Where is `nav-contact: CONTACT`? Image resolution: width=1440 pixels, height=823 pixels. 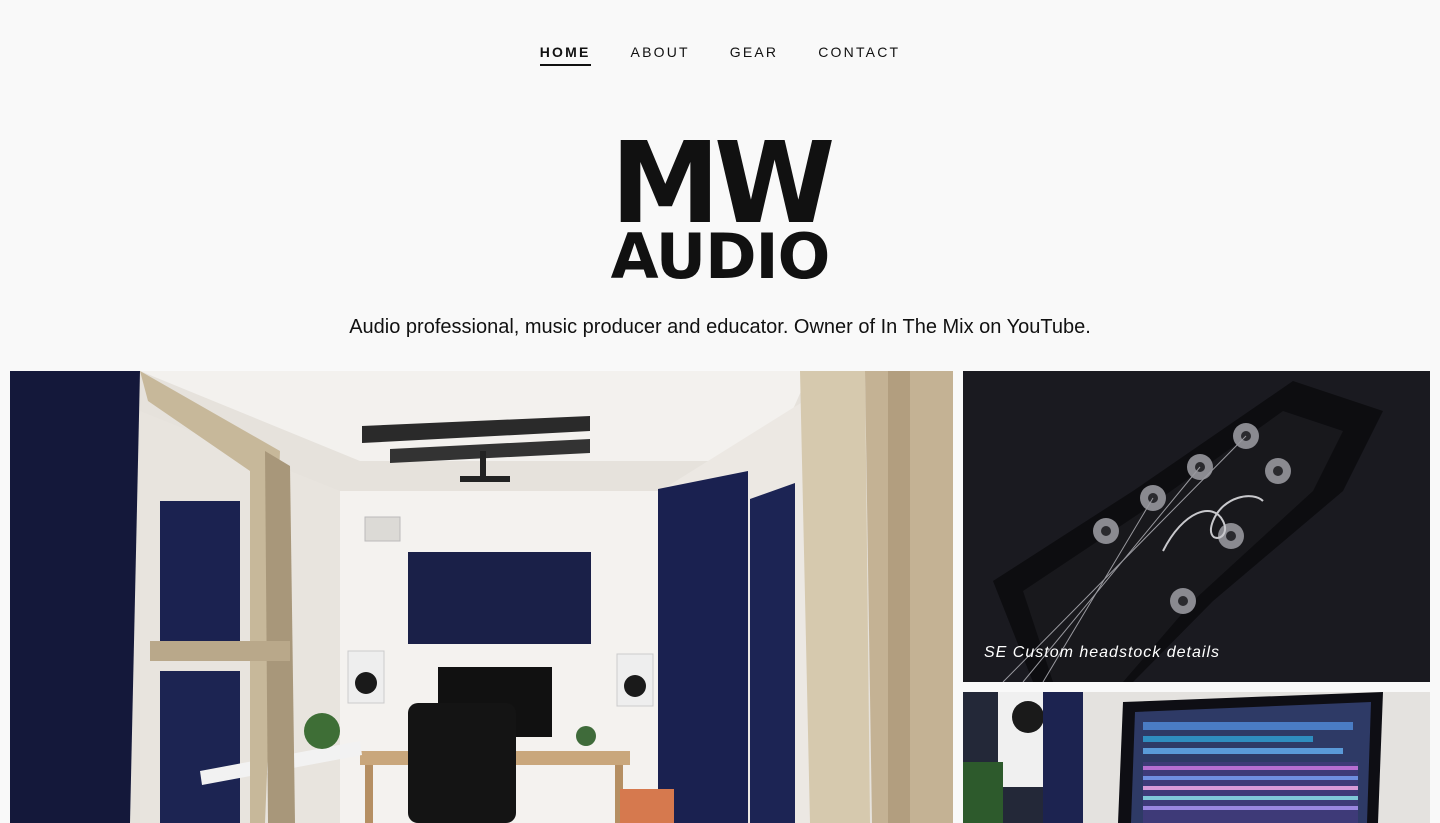
nav-contact: CONTACT is located at coordinates (859, 55).